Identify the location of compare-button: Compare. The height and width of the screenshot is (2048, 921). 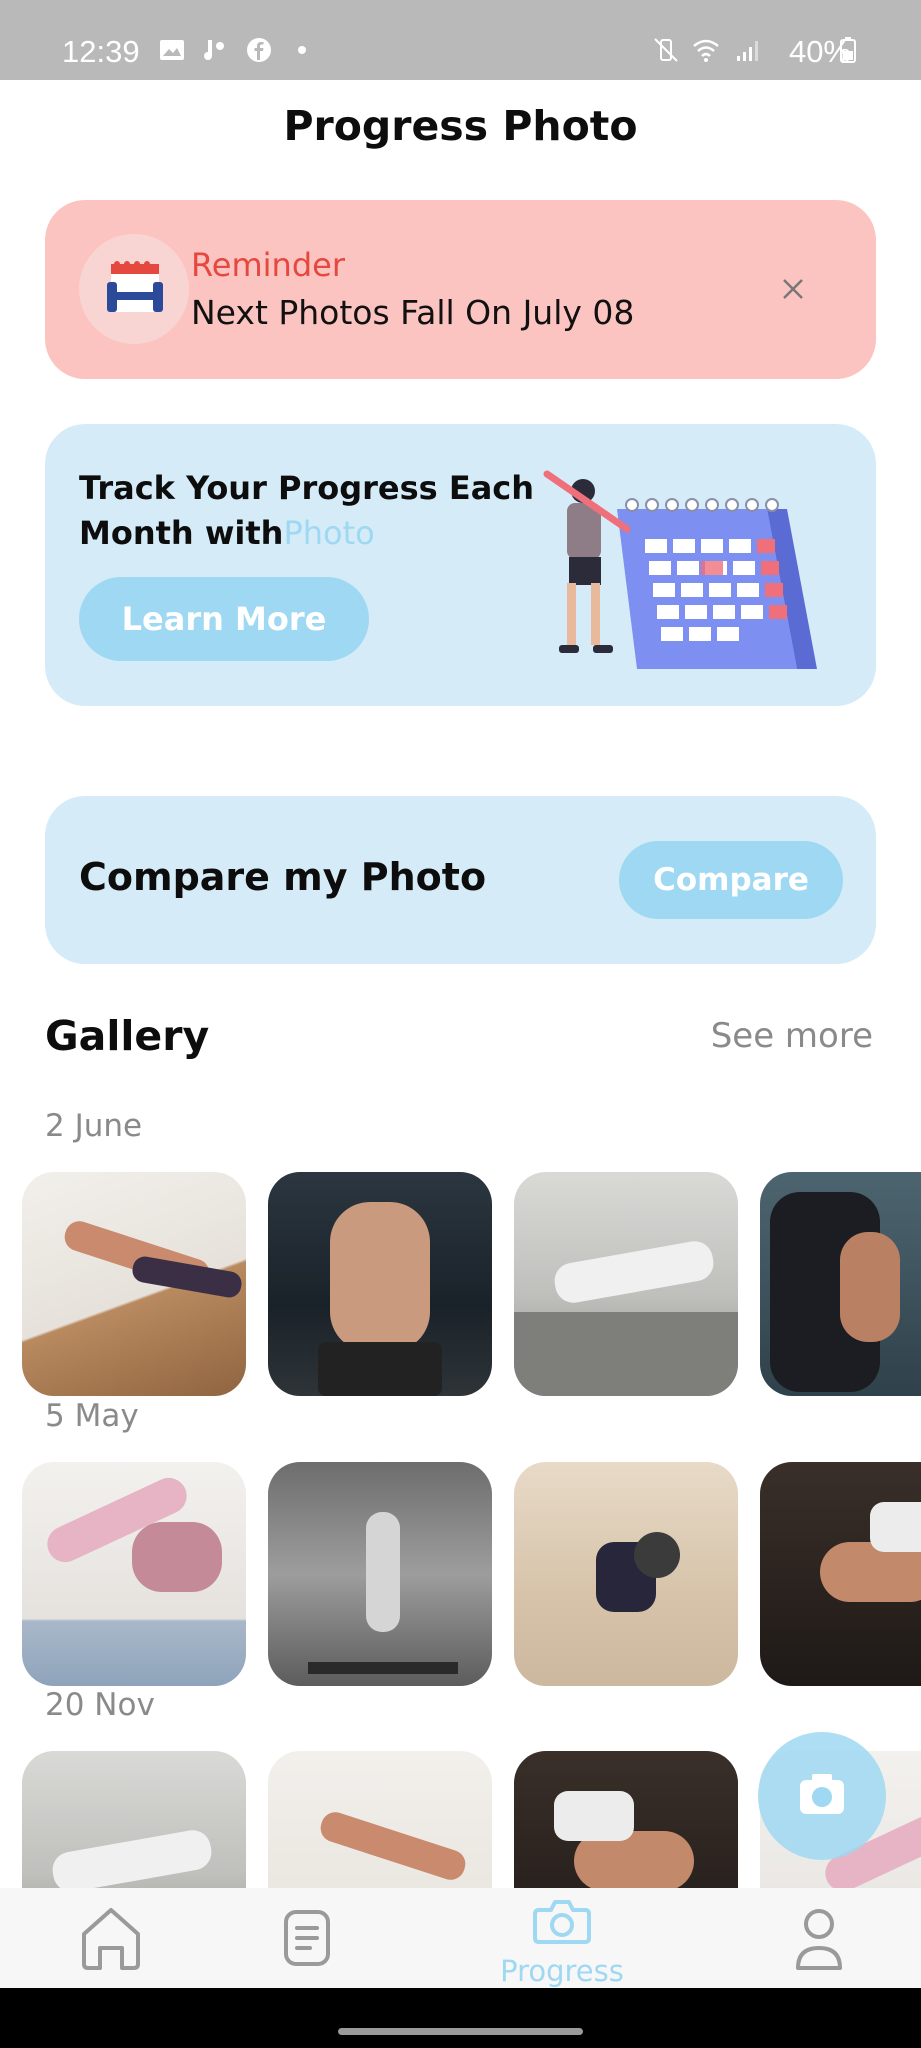
(731, 880).